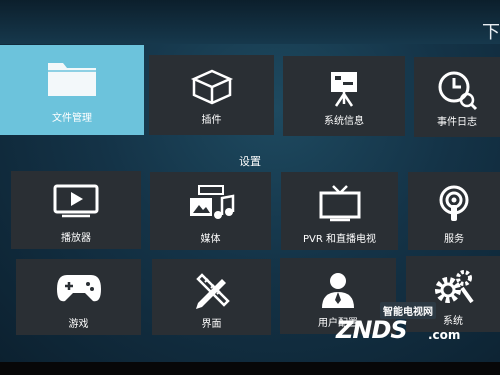 This screenshot has width=500, height=375. Describe the element at coordinates (211, 324) in the screenshot. I see `tile-label: 界面` at that location.